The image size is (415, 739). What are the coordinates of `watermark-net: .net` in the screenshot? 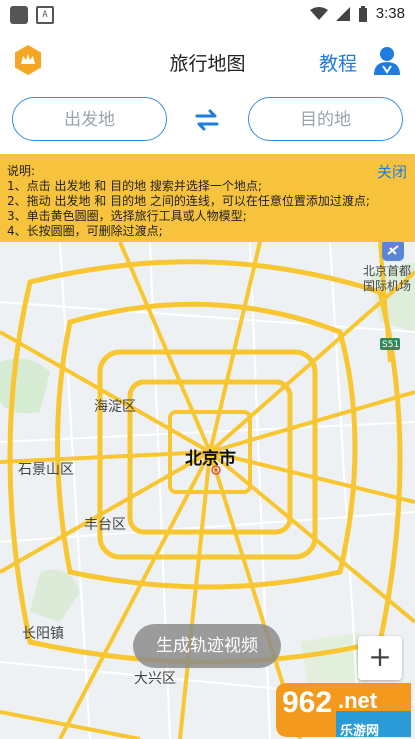 It's located at (358, 700).